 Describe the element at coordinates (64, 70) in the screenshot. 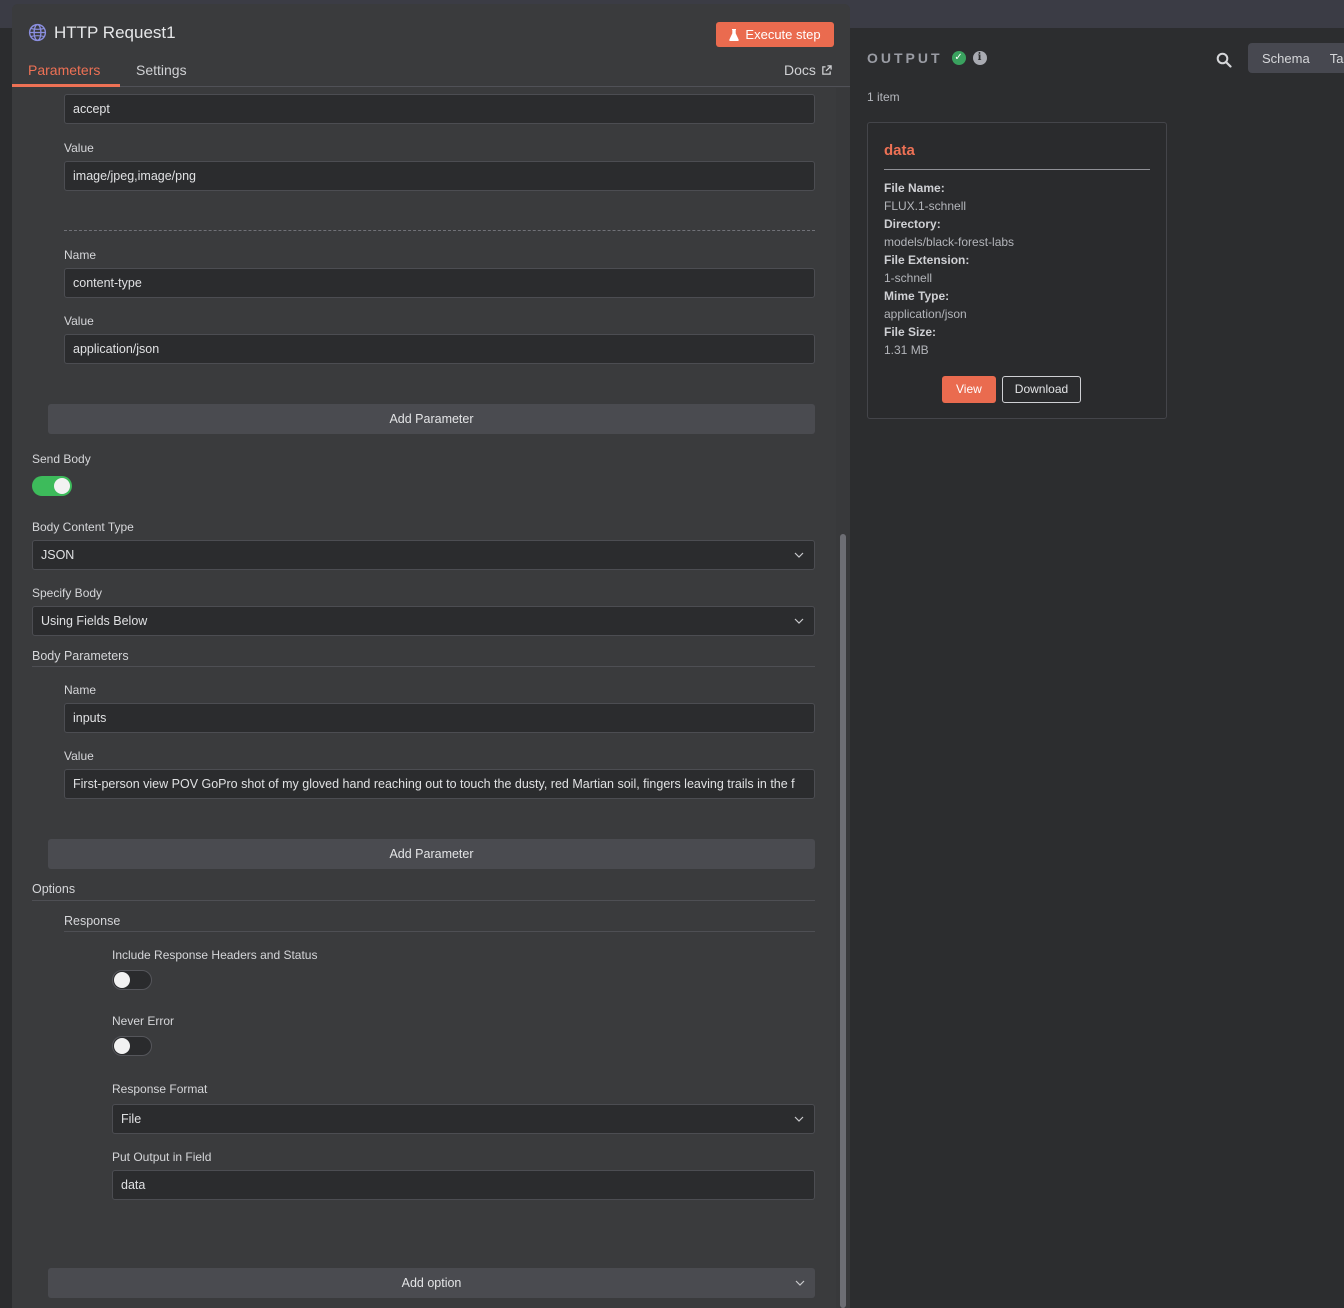

I see `tab-parameters: Parameters` at that location.